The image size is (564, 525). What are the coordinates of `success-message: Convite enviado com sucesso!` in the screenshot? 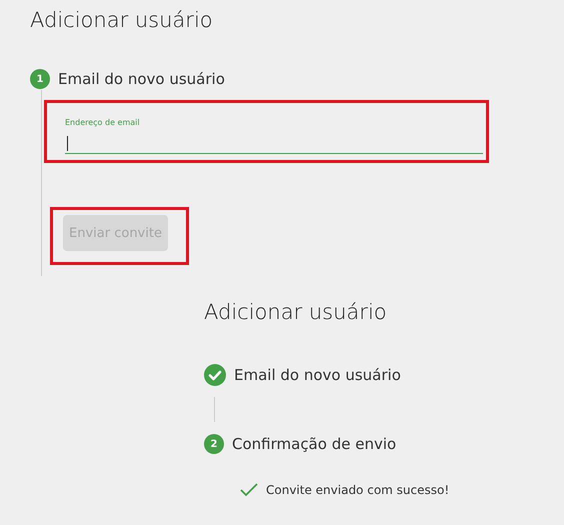 It's located at (358, 490).